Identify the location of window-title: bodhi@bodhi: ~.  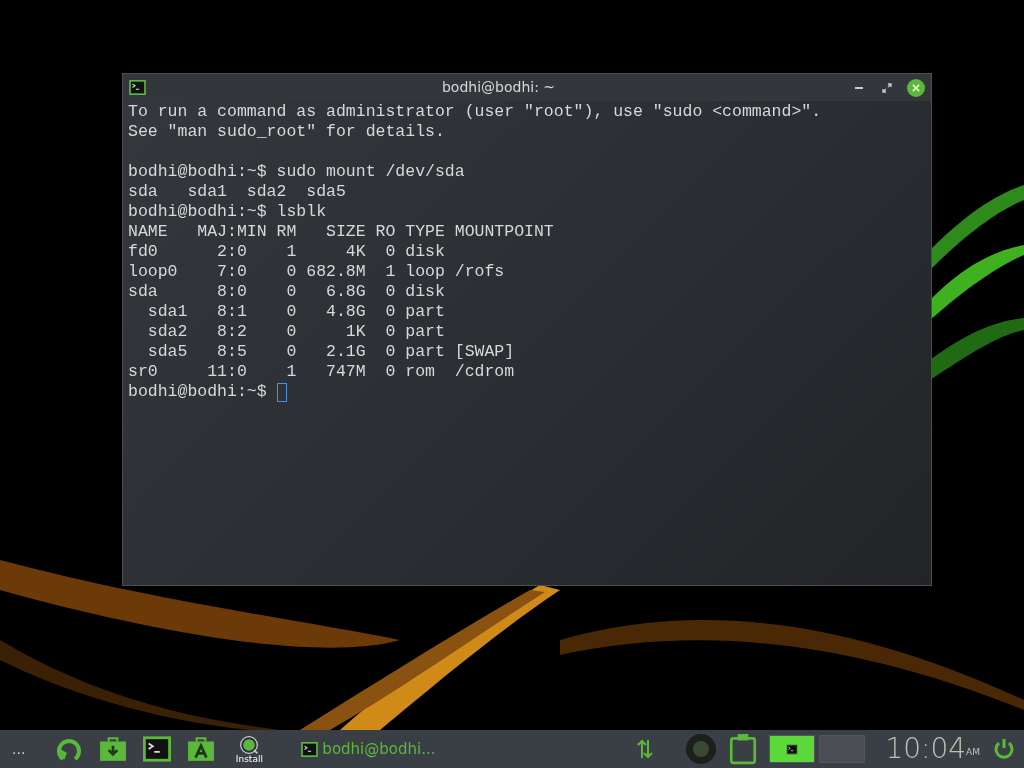
(498, 87).